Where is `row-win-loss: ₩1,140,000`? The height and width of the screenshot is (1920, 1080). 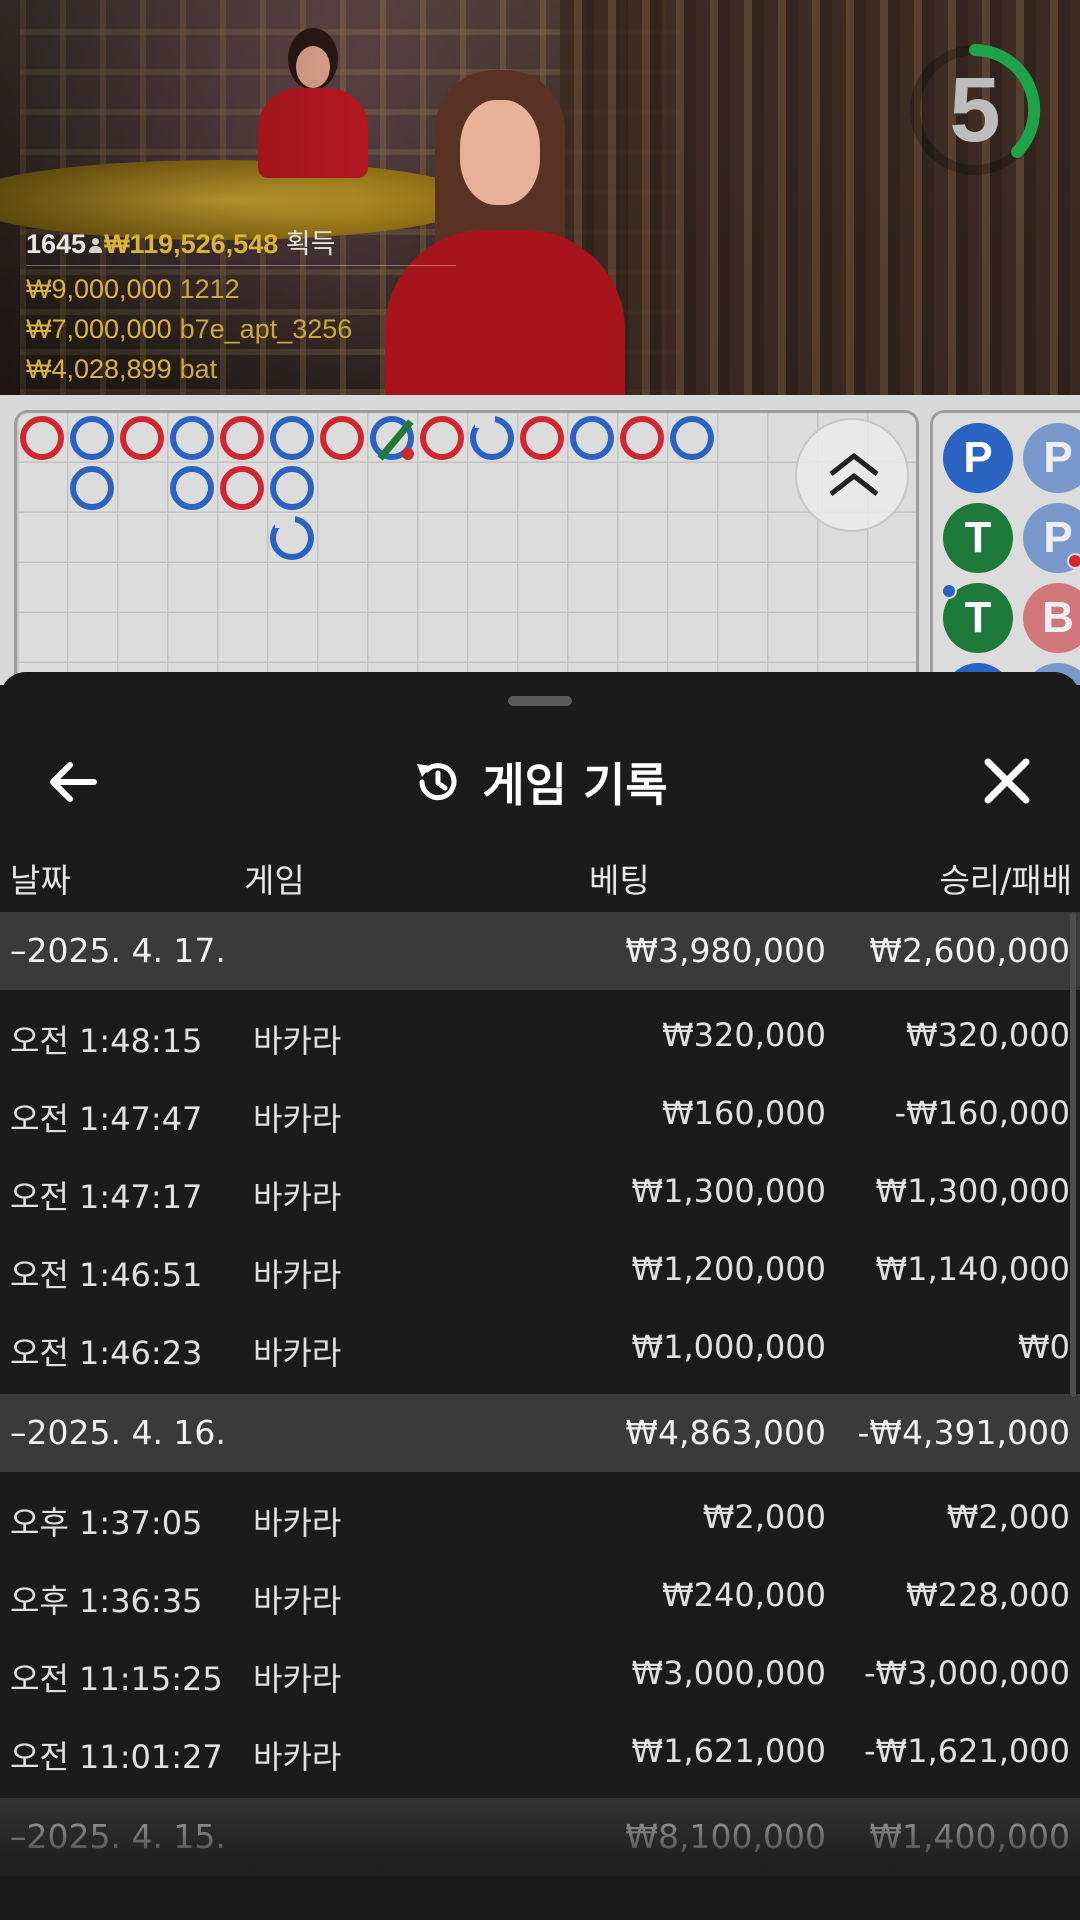
row-win-loss: ₩1,140,000 is located at coordinates (973, 1269).